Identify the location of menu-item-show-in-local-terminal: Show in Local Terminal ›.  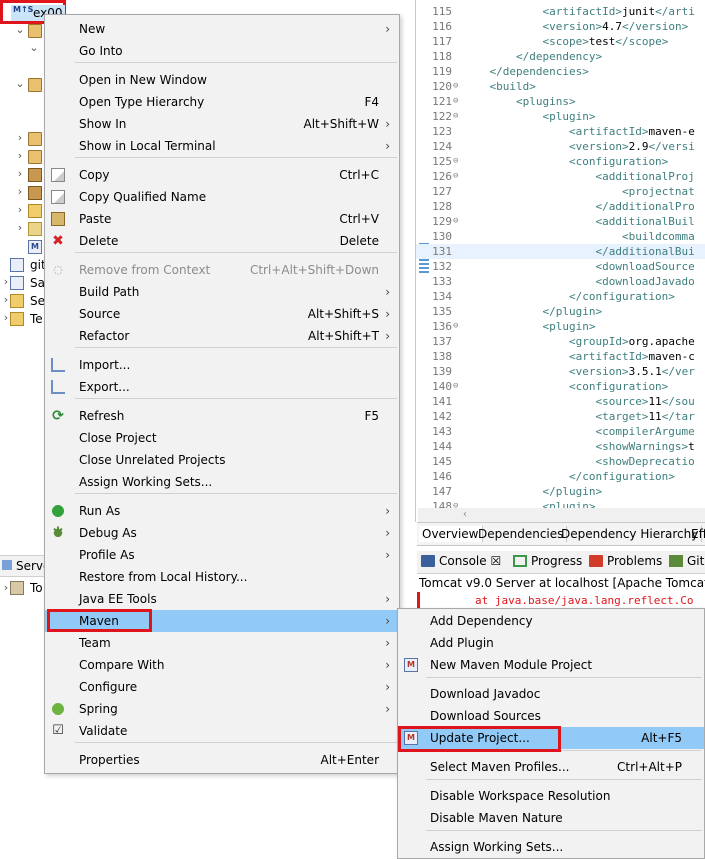
(222, 146).